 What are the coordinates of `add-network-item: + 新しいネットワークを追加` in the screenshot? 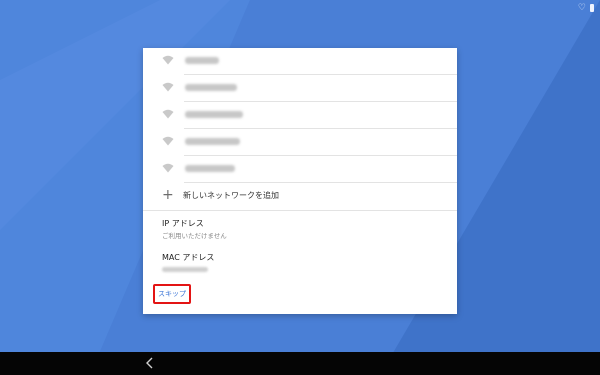 It's located at (300, 196).